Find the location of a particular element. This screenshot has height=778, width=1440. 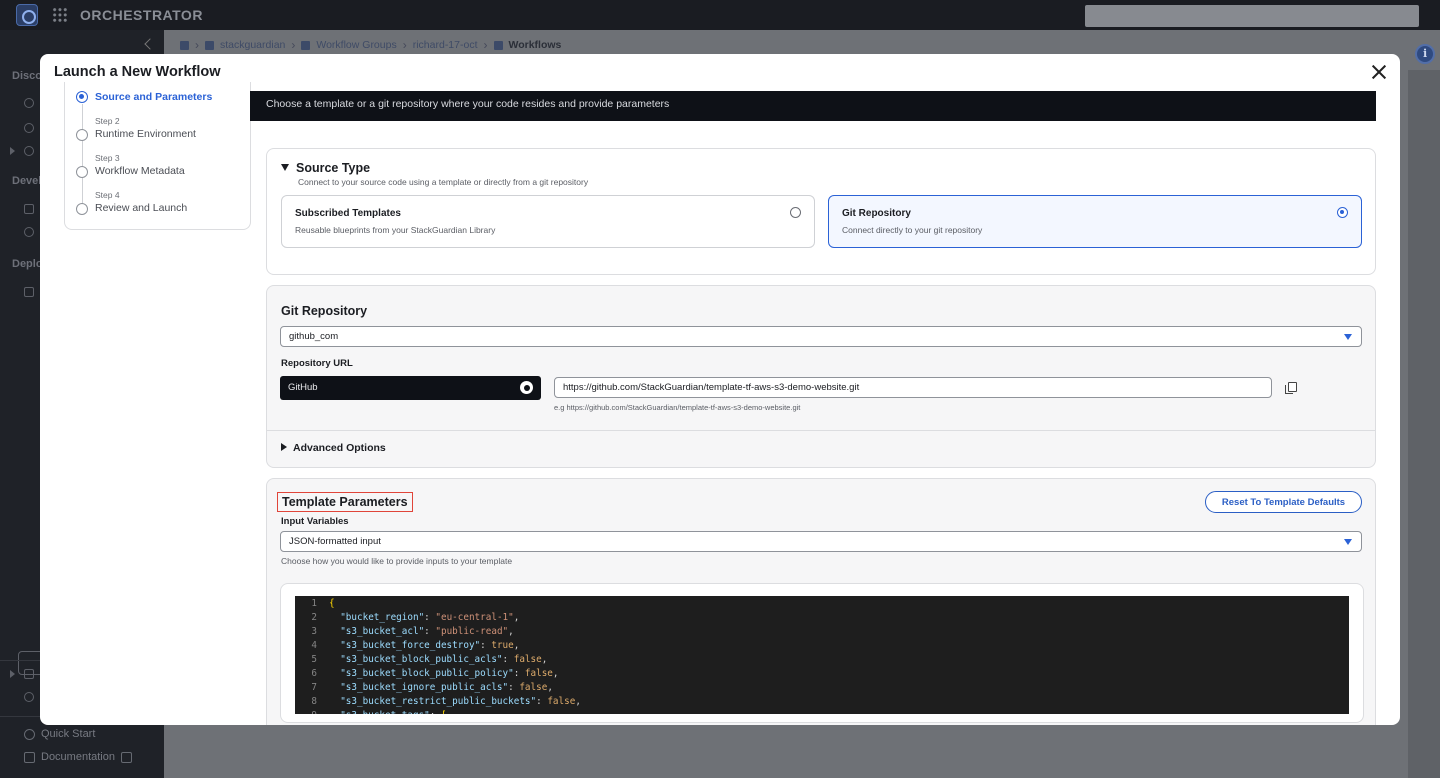

line-number: 5 is located at coordinates (314, 659).